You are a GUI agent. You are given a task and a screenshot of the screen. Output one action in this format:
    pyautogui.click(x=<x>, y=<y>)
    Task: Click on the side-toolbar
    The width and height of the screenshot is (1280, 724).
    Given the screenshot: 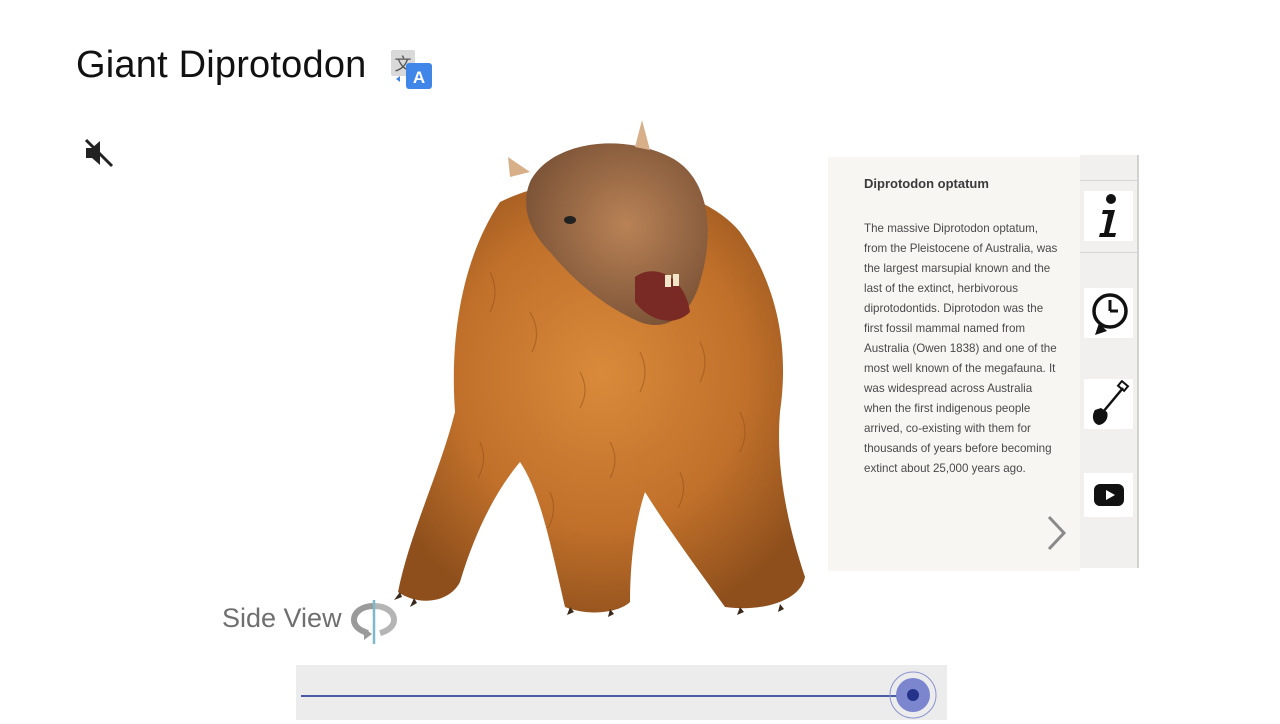 What is the action you would take?
    pyautogui.click(x=1109, y=361)
    